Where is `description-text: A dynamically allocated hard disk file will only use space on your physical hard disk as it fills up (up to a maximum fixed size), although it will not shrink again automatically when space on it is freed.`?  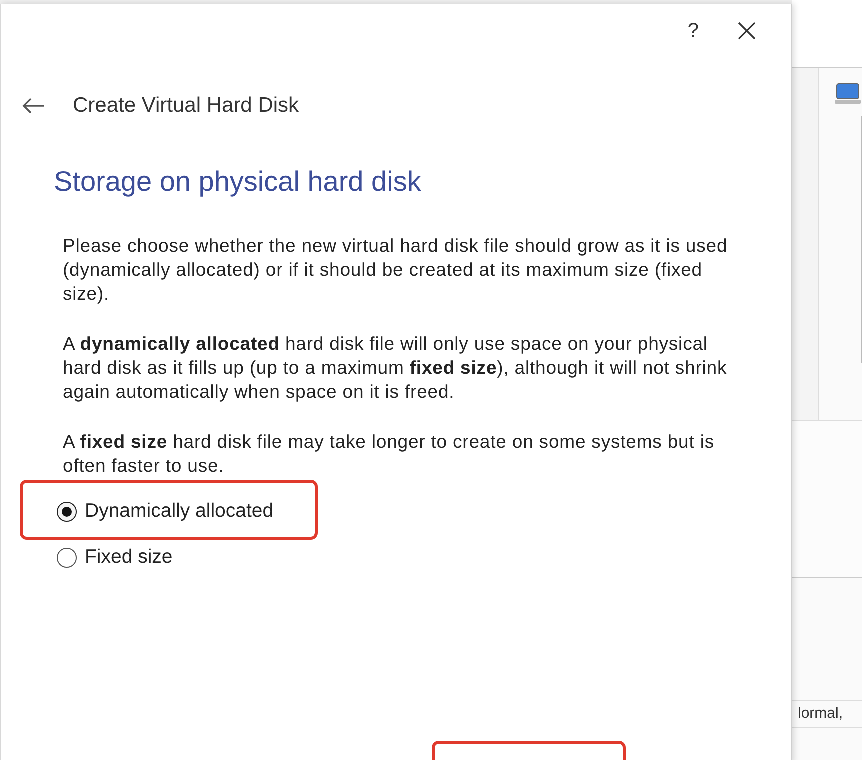 description-text: A dynamically allocated hard disk file will only use space on your physical hard disk as it fills up (up to a maximum fixed size), although it will not shrink again automatically when space on it is freed. is located at coordinates (395, 368).